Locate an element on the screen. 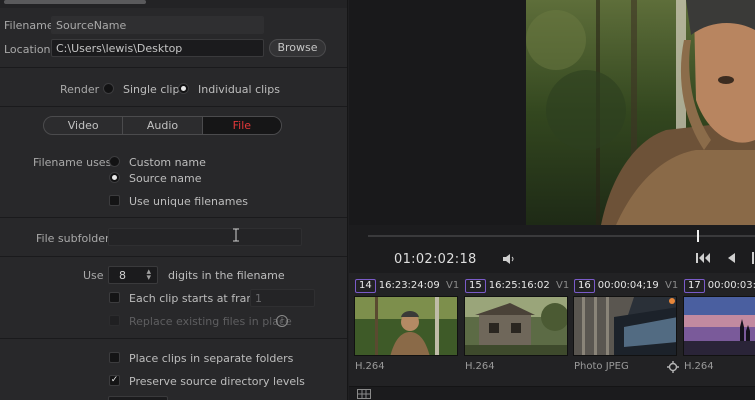  clip-number-badge: 15 is located at coordinates (475, 286).